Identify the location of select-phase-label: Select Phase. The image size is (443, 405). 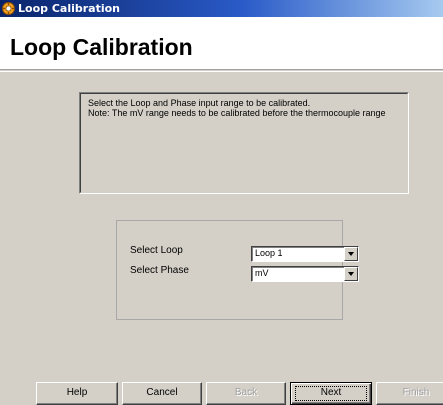
(159, 270).